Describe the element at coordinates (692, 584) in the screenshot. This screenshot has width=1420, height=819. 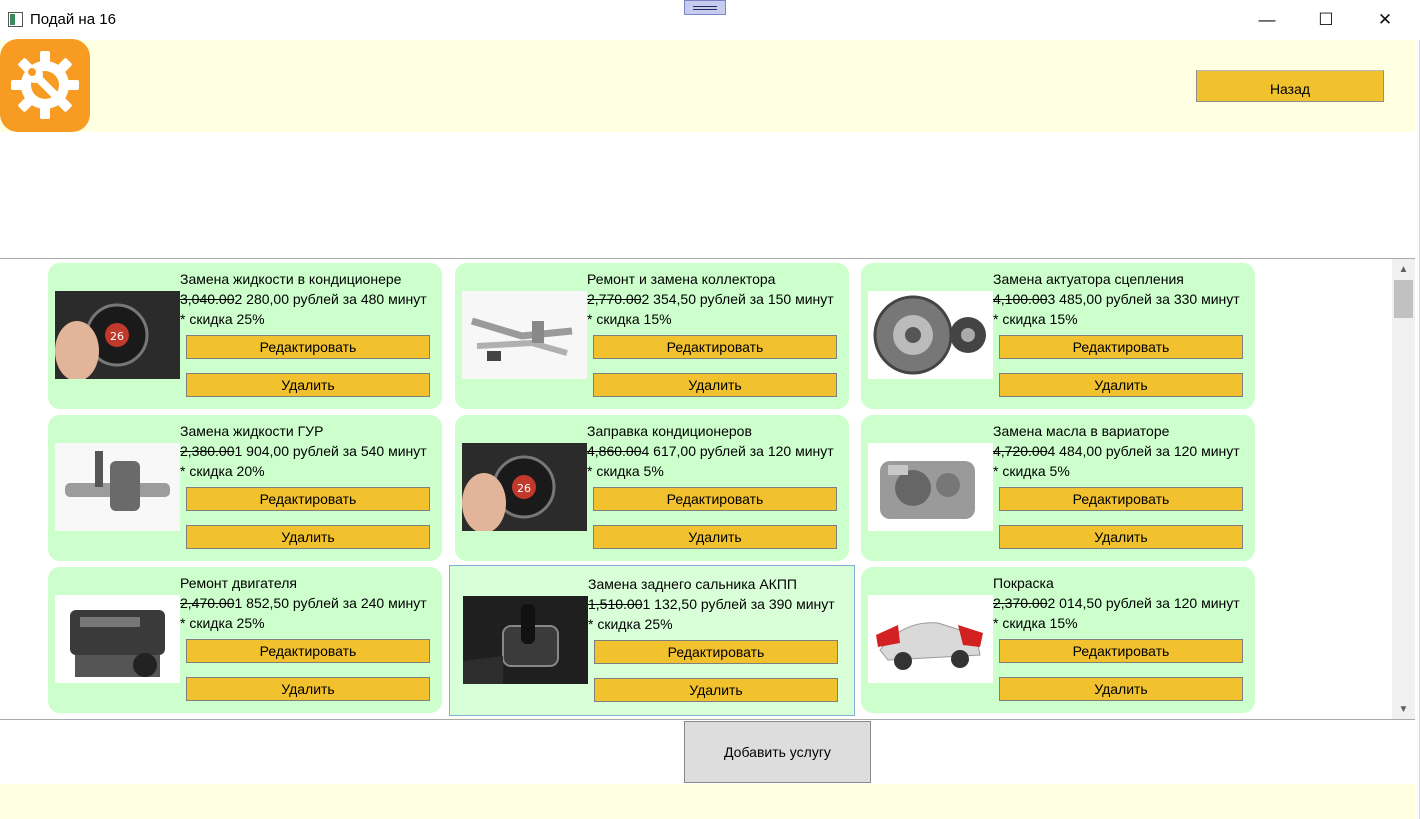
I see `service-title: Замена заднего сальника АКПП` at that location.